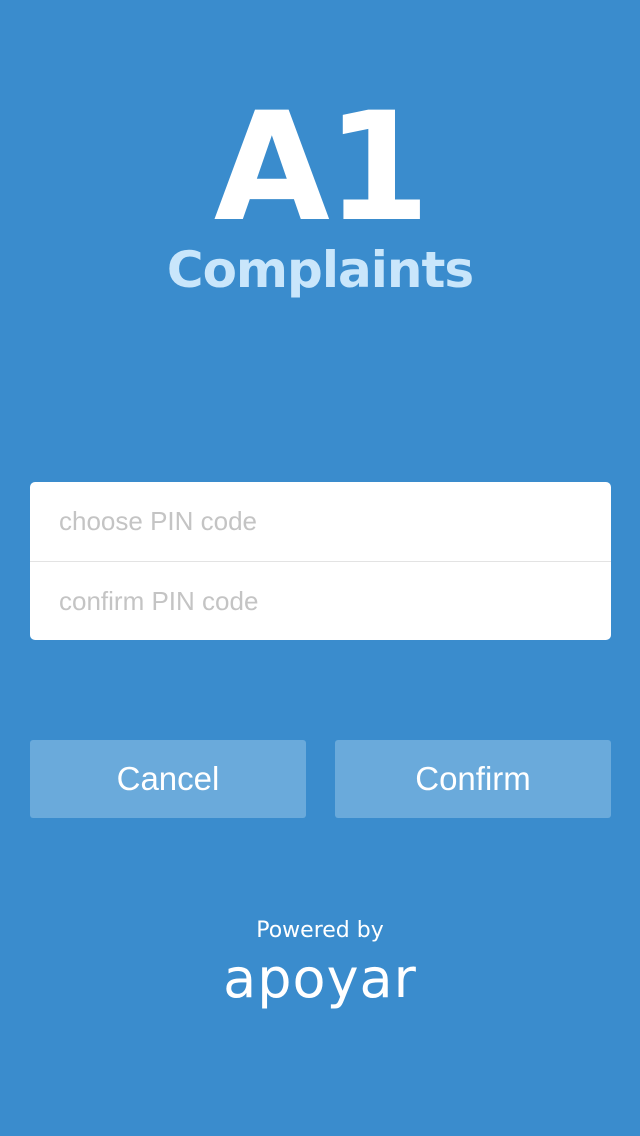 Image resolution: width=640 pixels, height=1136 pixels. What do you see at coordinates (320, 978) in the screenshot?
I see `apoyar-logo: apoyar` at bounding box center [320, 978].